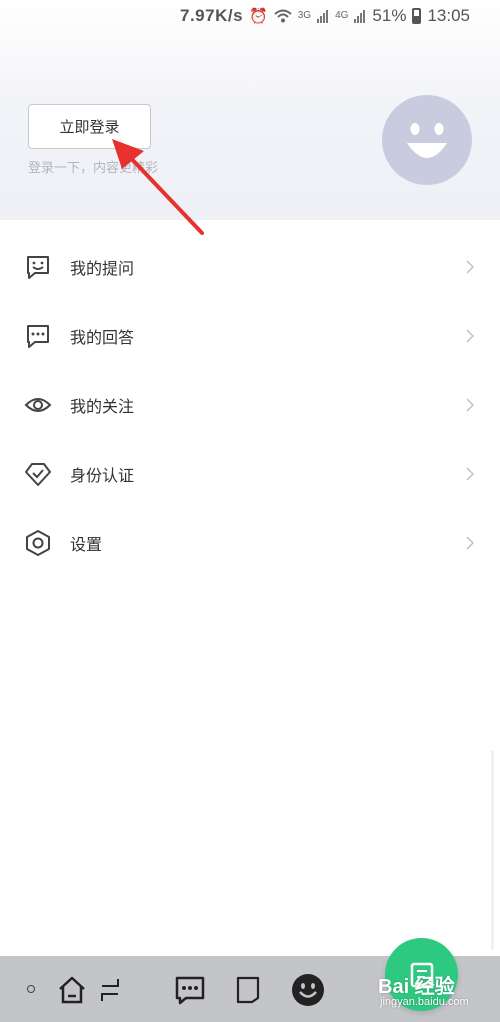 The height and width of the screenshot is (1022, 500). Describe the element at coordinates (250, 266) in the screenshot. I see `menu-item-my-questions: 我的提问` at that location.